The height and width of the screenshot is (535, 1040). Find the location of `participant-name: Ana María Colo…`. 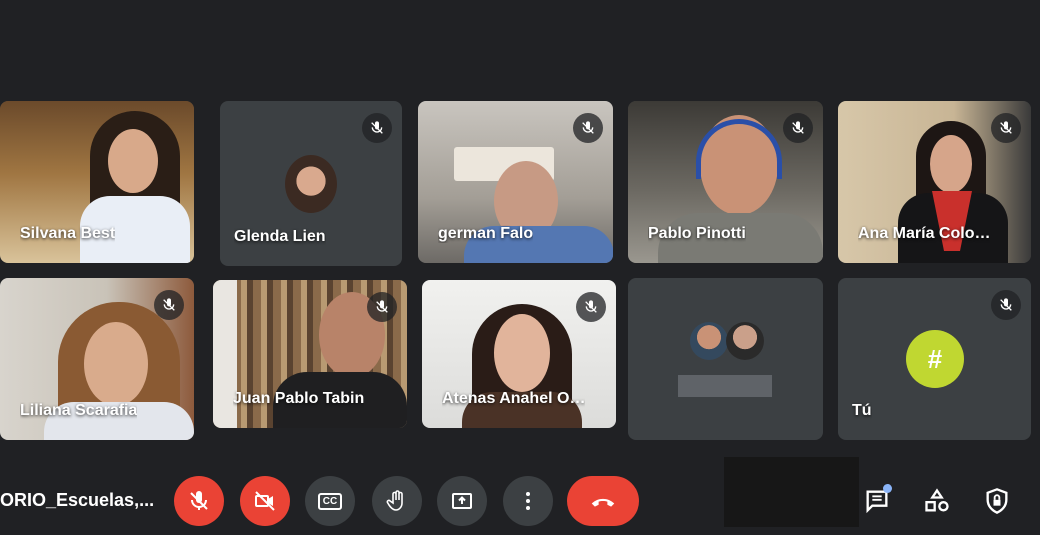

participant-name: Ana María Colo… is located at coordinates (924, 233).